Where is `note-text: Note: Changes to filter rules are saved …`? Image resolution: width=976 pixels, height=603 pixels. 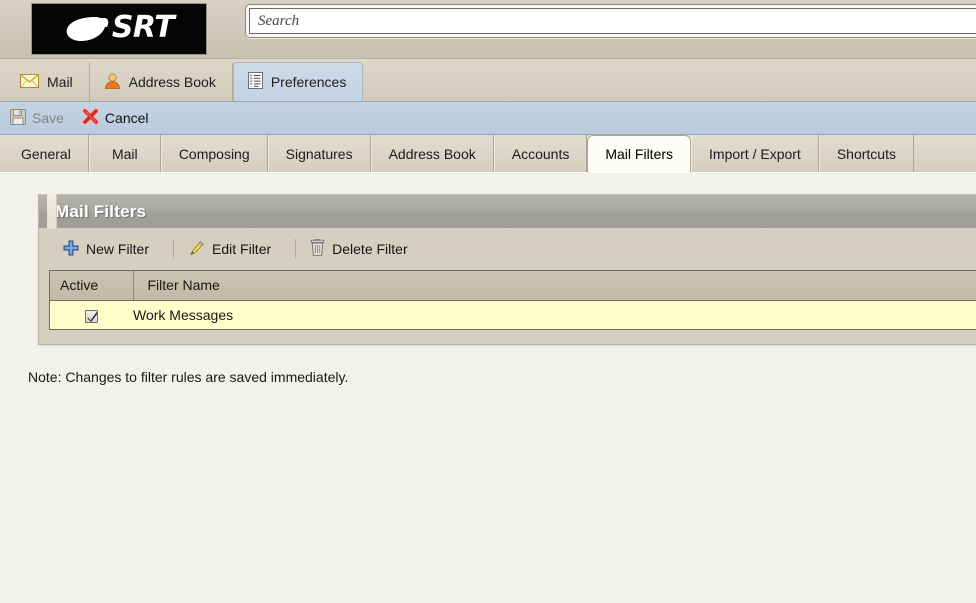
note-text: Note: Changes to filter rules are saved … is located at coordinates (188, 377).